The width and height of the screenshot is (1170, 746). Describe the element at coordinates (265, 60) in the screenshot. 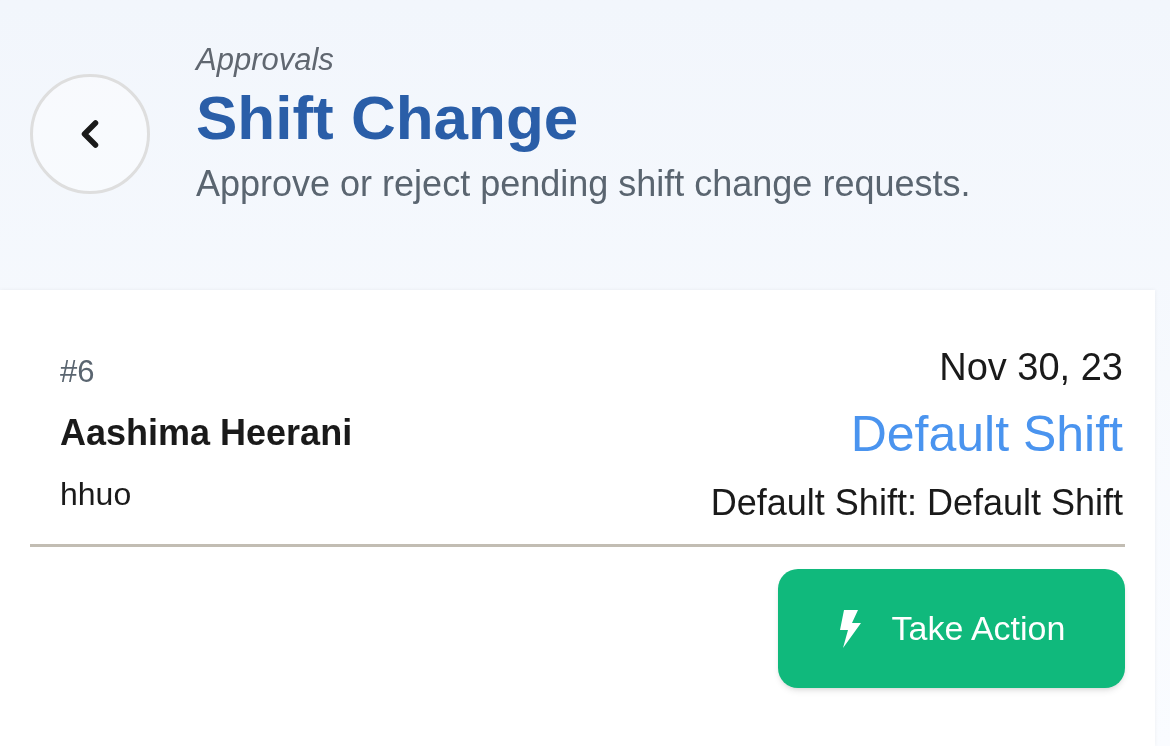

I see `breadcrumb: Approvals` at that location.